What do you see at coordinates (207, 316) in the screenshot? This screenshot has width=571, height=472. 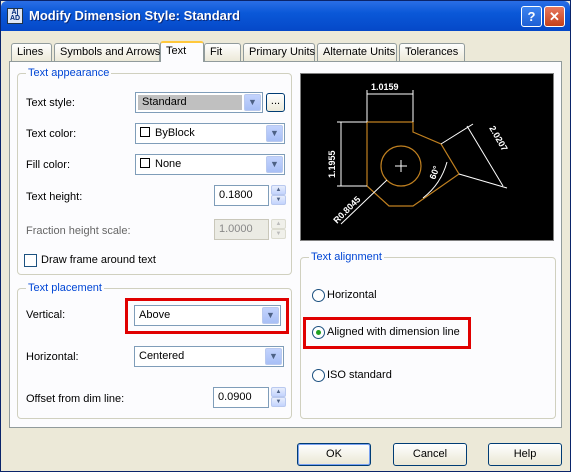 I see `vertical-highlight-box` at bounding box center [207, 316].